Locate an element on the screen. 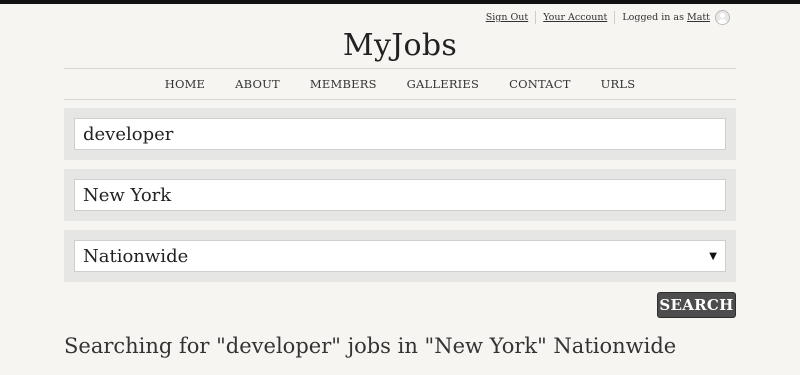 This screenshot has height=375, width=800. scope-field-container: Nationwide ▼ is located at coordinates (400, 256).